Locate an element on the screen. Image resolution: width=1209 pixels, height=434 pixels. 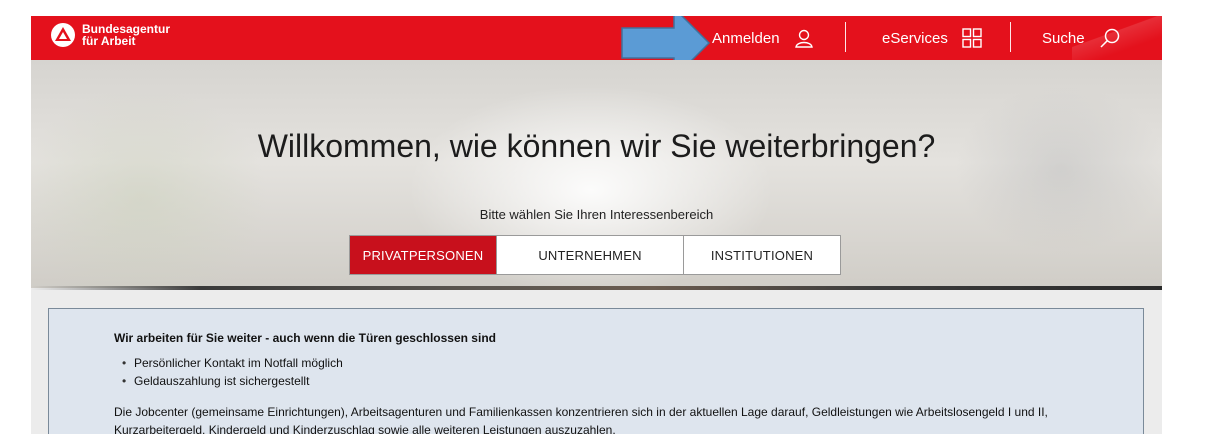
tab-institutionen: INSTITUTIONEN is located at coordinates (761, 255).